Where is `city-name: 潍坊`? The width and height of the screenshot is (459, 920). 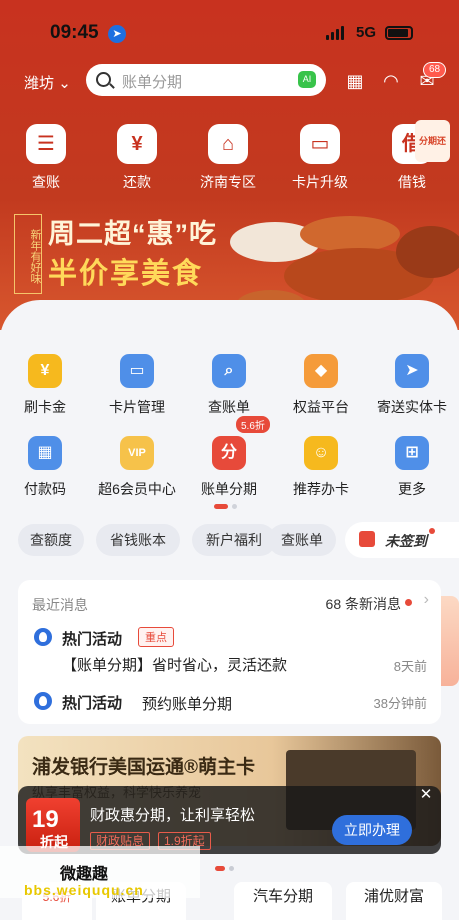
city-name: 潍坊 is located at coordinates (39, 83).